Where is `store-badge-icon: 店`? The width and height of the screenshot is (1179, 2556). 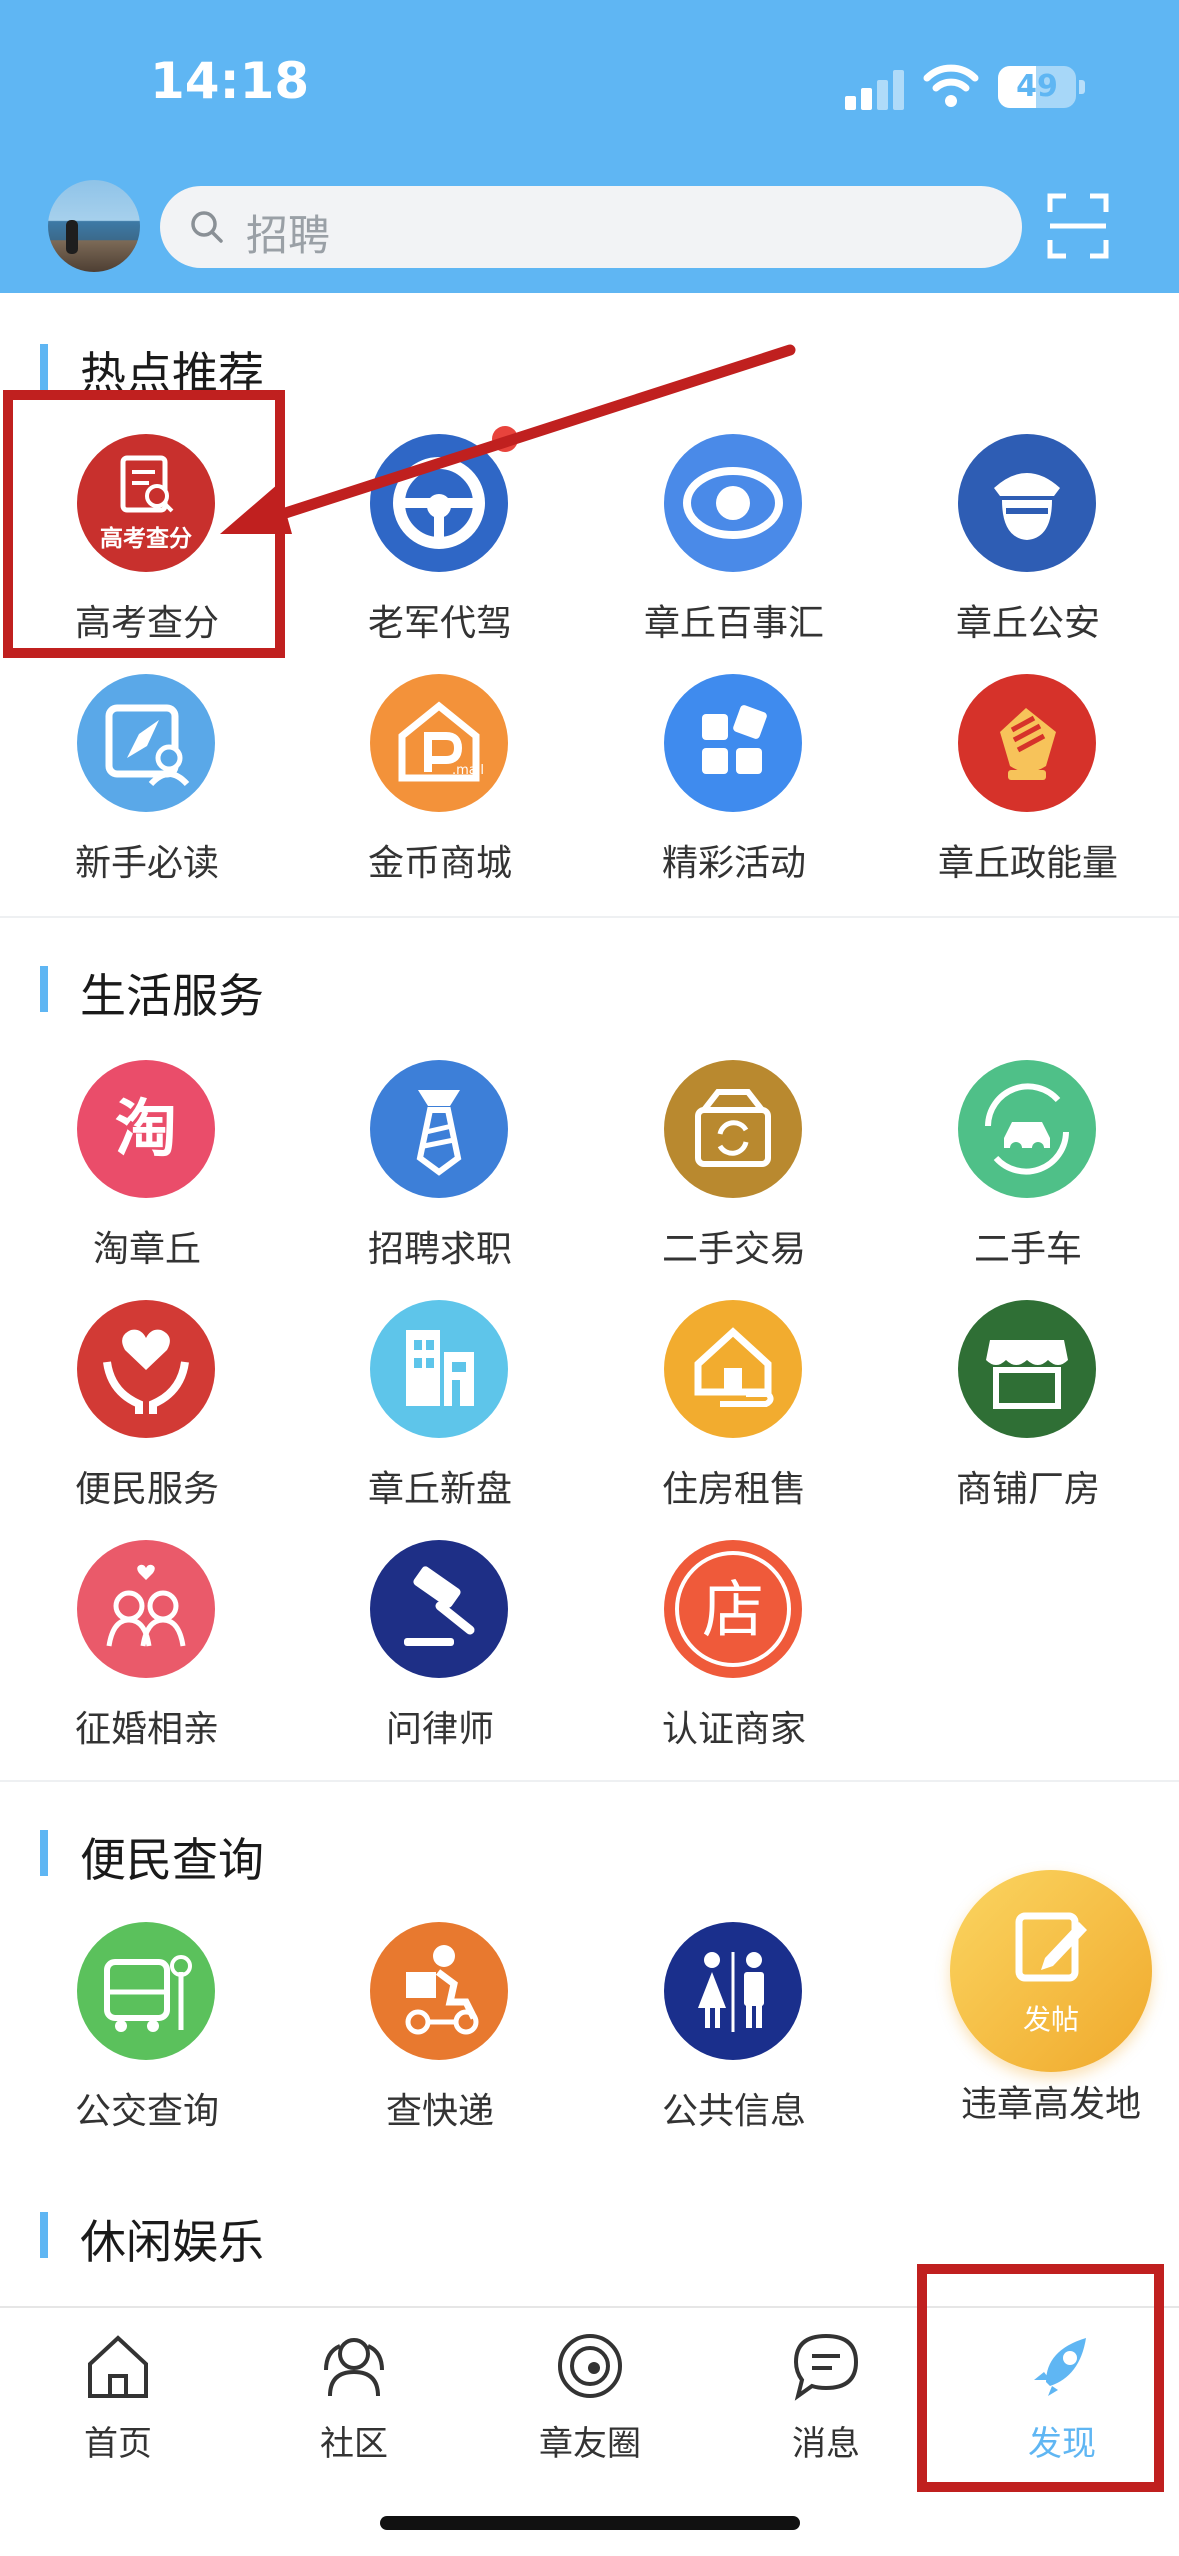 store-badge-icon: 店 is located at coordinates (733, 1609).